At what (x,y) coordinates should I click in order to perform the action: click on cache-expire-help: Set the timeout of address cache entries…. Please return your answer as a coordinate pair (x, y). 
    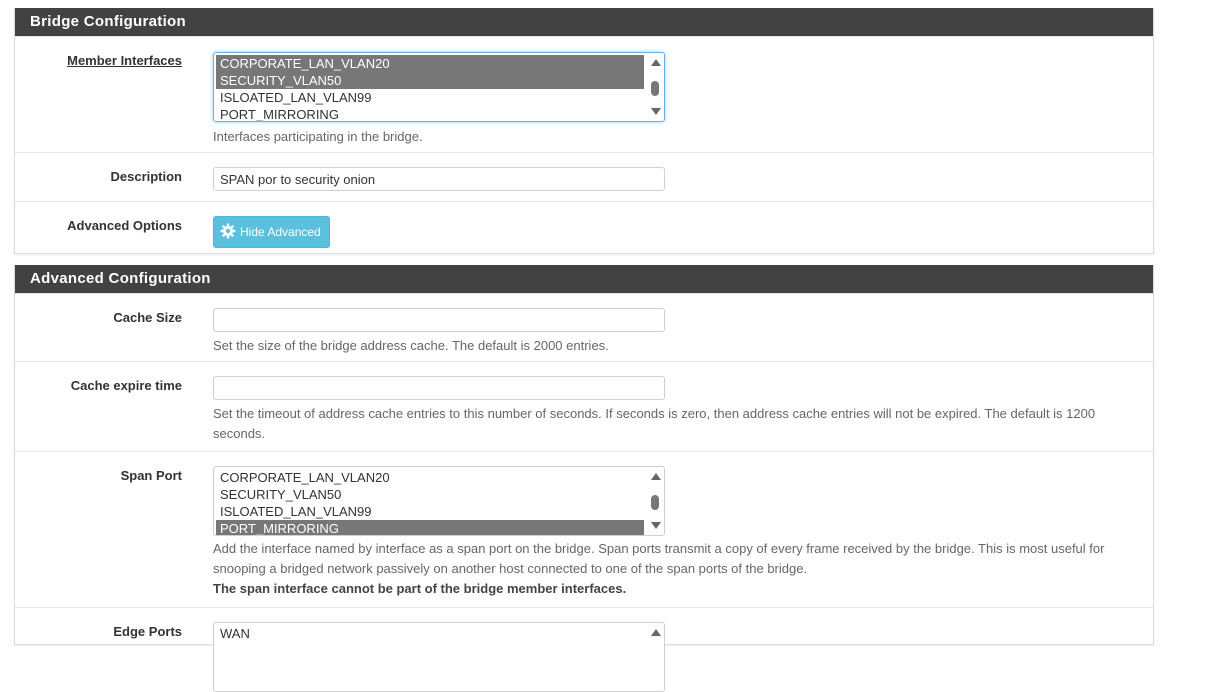
    Looking at the image, I should click on (654, 423).